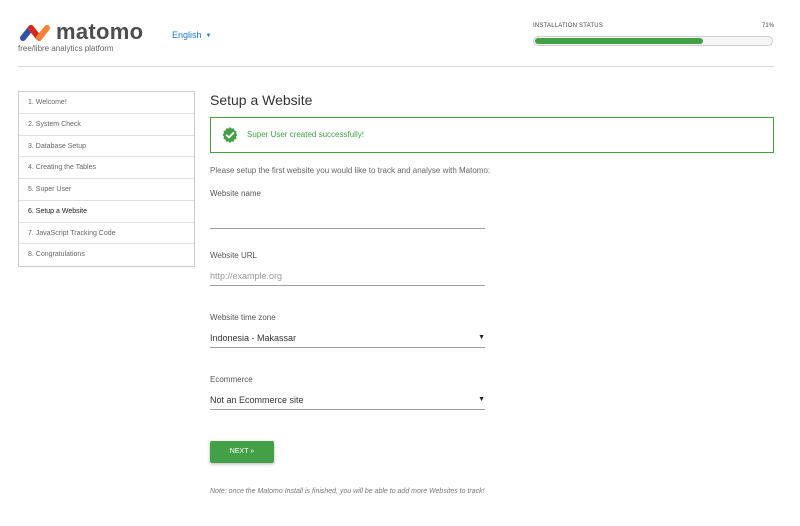  What do you see at coordinates (347, 276) in the screenshot?
I see `website-url-input: http://example.org` at bounding box center [347, 276].